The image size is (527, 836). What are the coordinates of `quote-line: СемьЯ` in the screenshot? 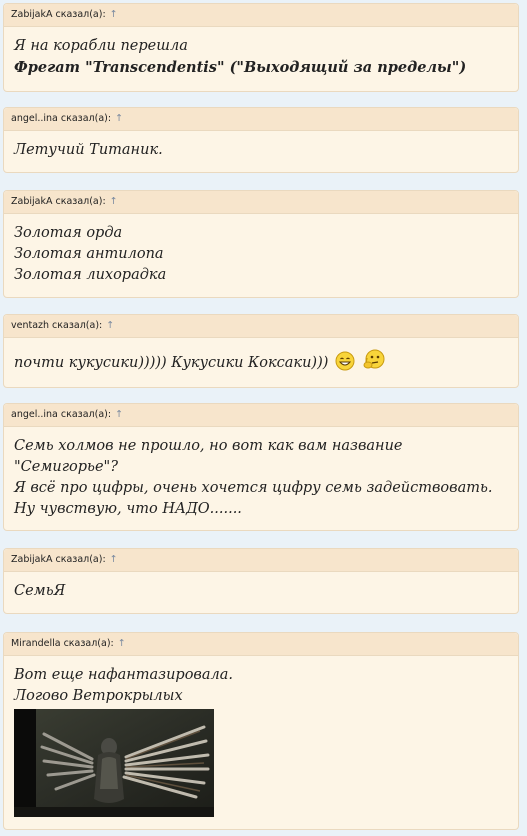 It's located at (40, 591).